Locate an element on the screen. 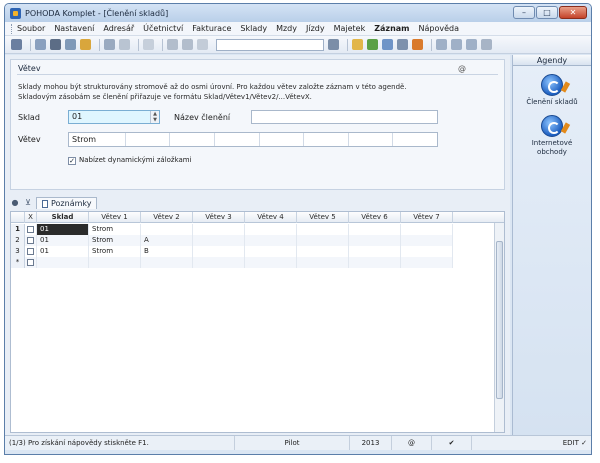  col-vetev-6: Větev 6 is located at coordinates (375, 217).